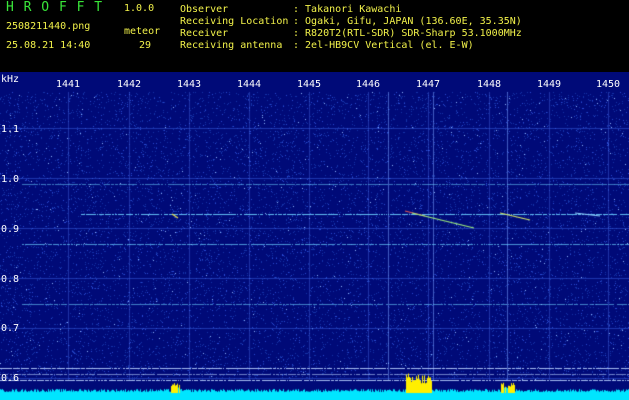 This screenshot has width=629, height=400. I want to click on x-tick-1447: 1447, so click(428, 84).